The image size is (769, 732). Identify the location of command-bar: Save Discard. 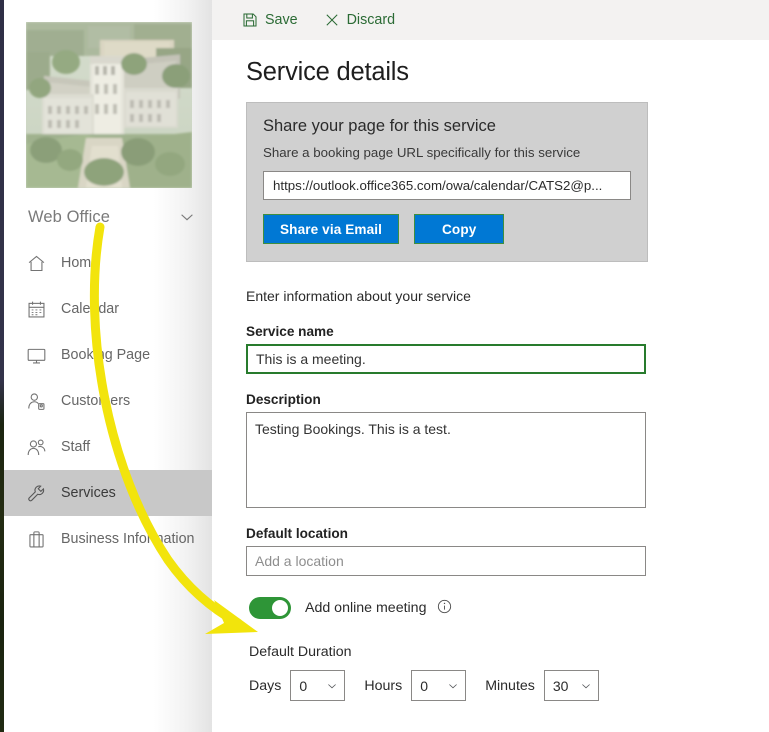
(490, 20).